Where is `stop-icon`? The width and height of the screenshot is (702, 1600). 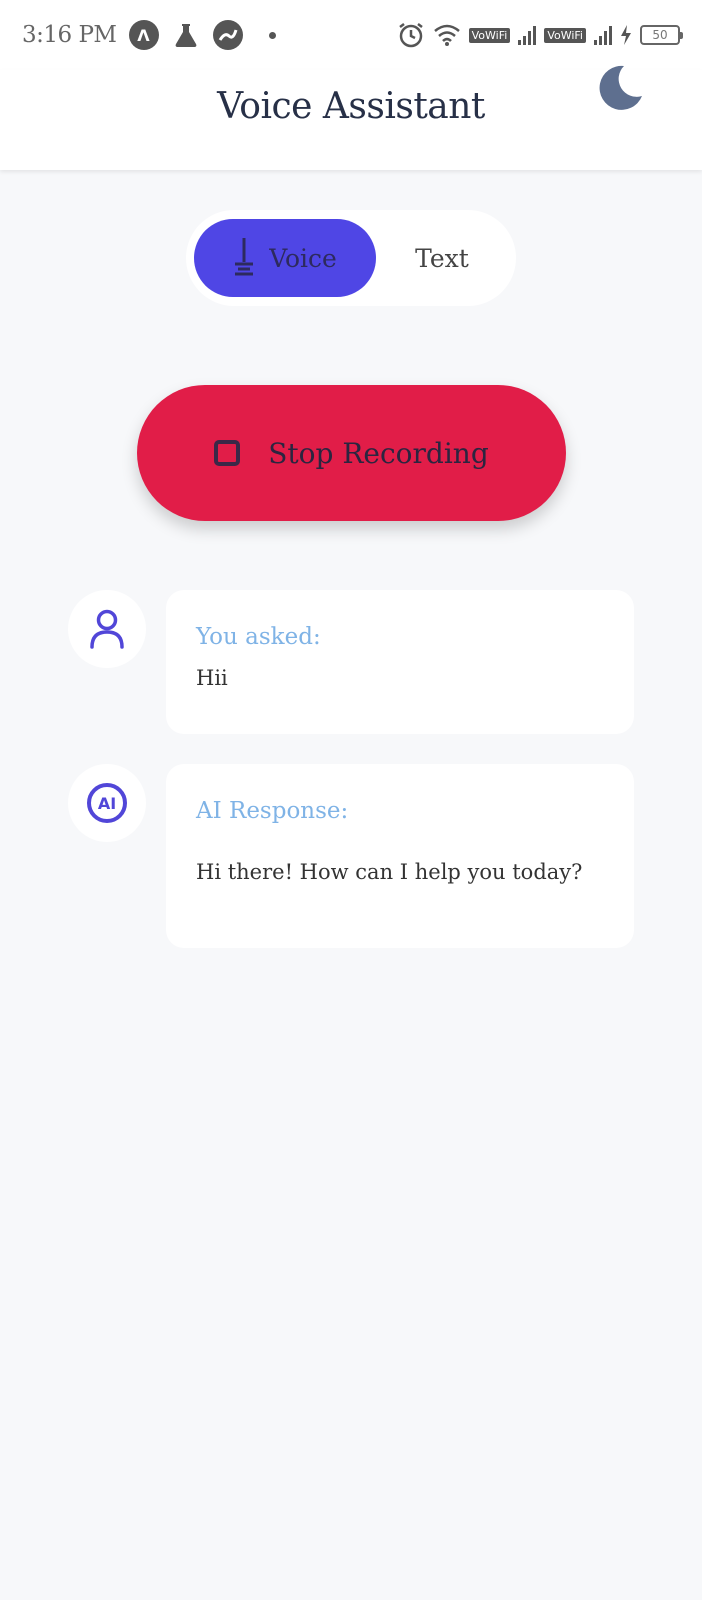
stop-icon is located at coordinates (227, 453).